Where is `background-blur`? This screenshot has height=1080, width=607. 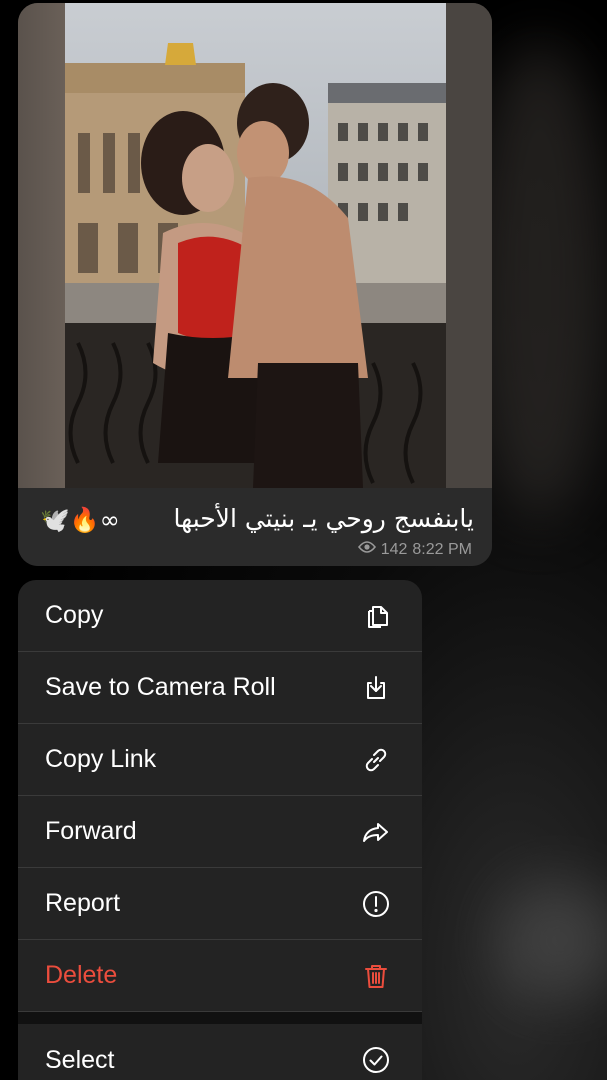 background-blur is located at coordinates (553, 940).